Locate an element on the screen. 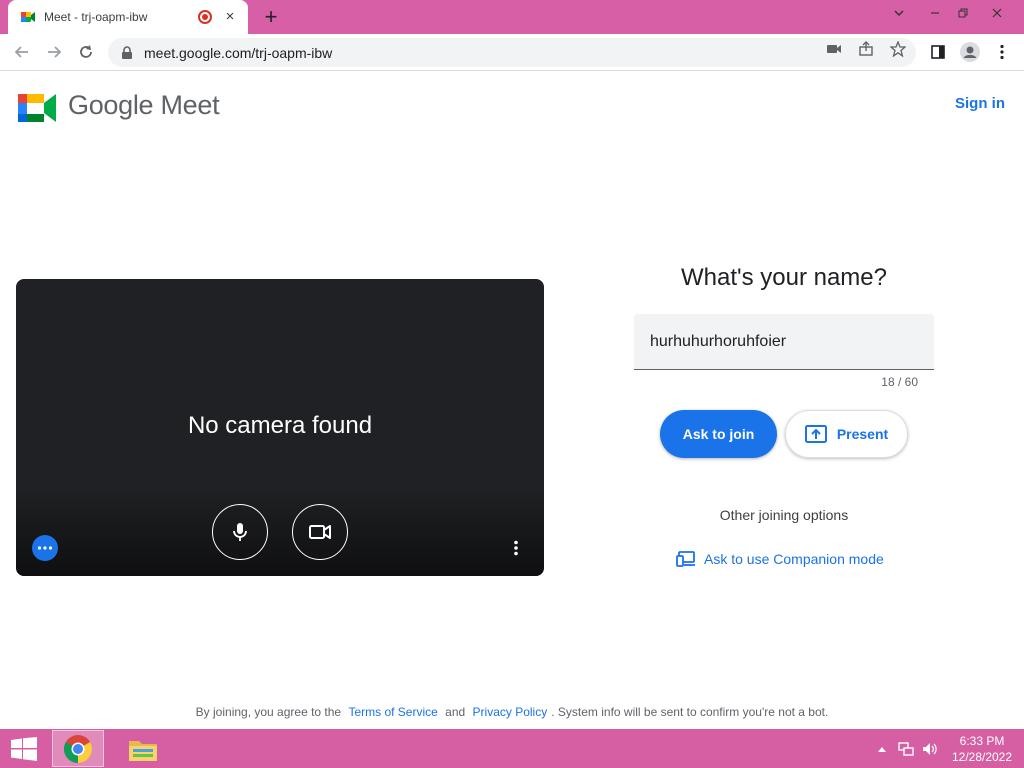 This screenshot has width=1024, height=768. character-counter: 18 / 60 is located at coordinates (899, 382).